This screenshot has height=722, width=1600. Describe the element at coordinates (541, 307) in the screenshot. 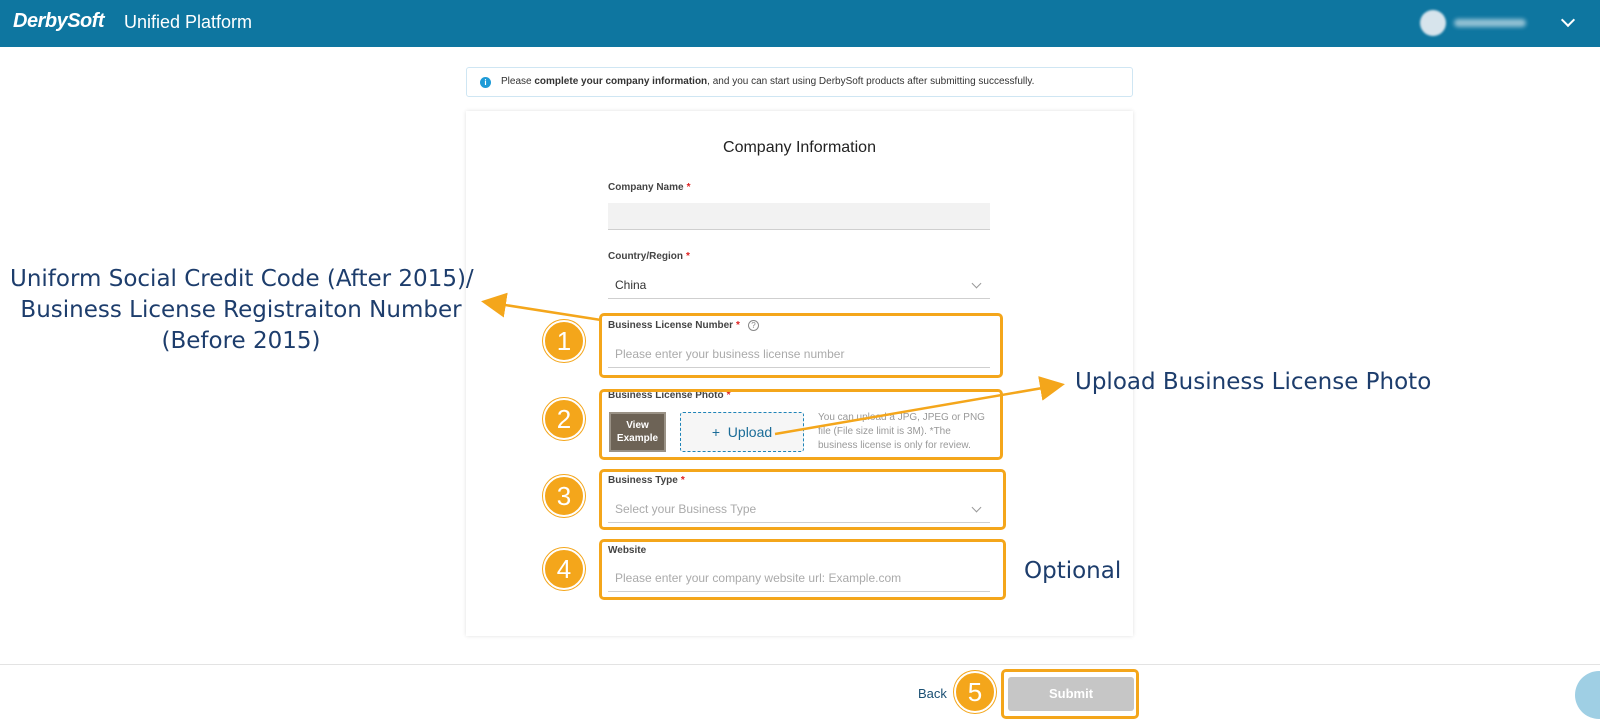

I see `arrow-to-license-annotation` at that location.